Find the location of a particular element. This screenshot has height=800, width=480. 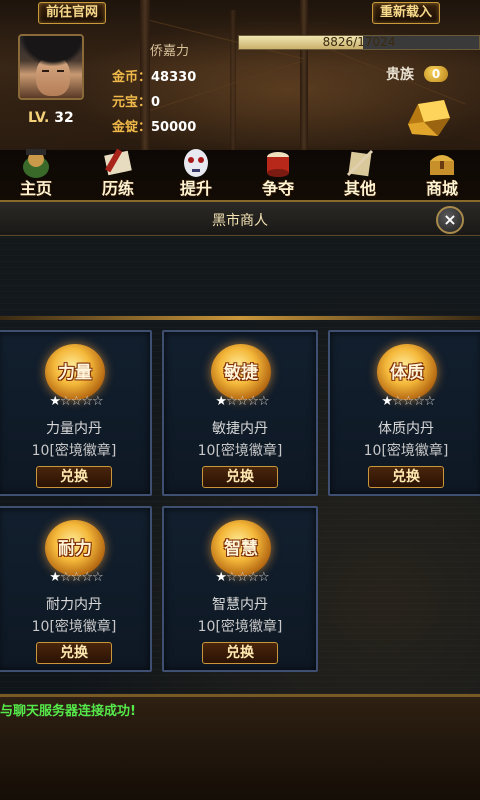

ingot-value: 50000 is located at coordinates (174, 127).